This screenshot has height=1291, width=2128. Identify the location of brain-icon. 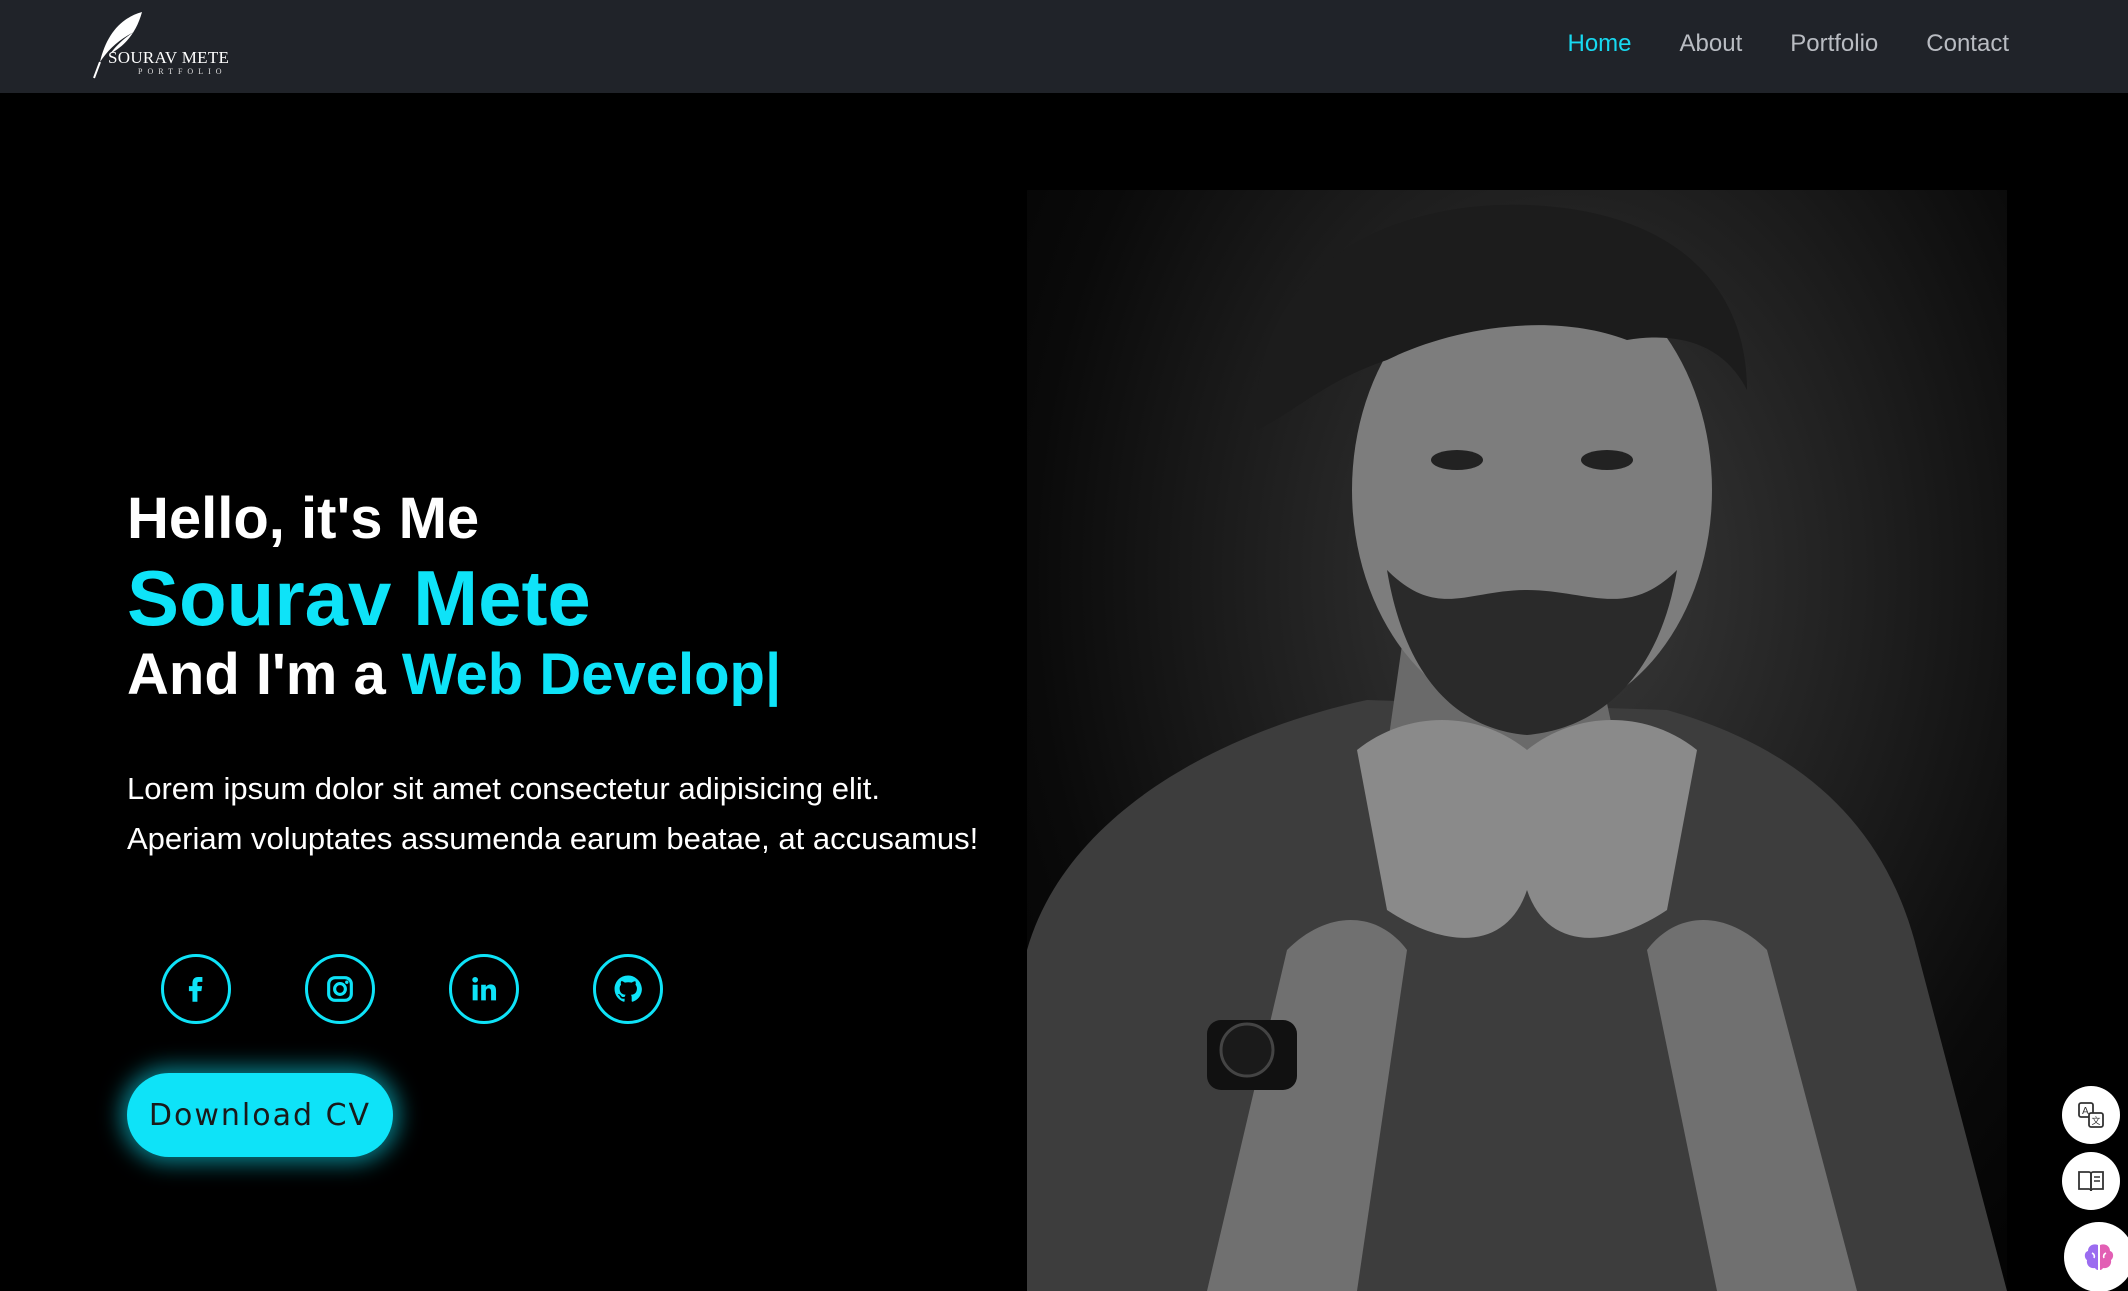
(2099, 1257).